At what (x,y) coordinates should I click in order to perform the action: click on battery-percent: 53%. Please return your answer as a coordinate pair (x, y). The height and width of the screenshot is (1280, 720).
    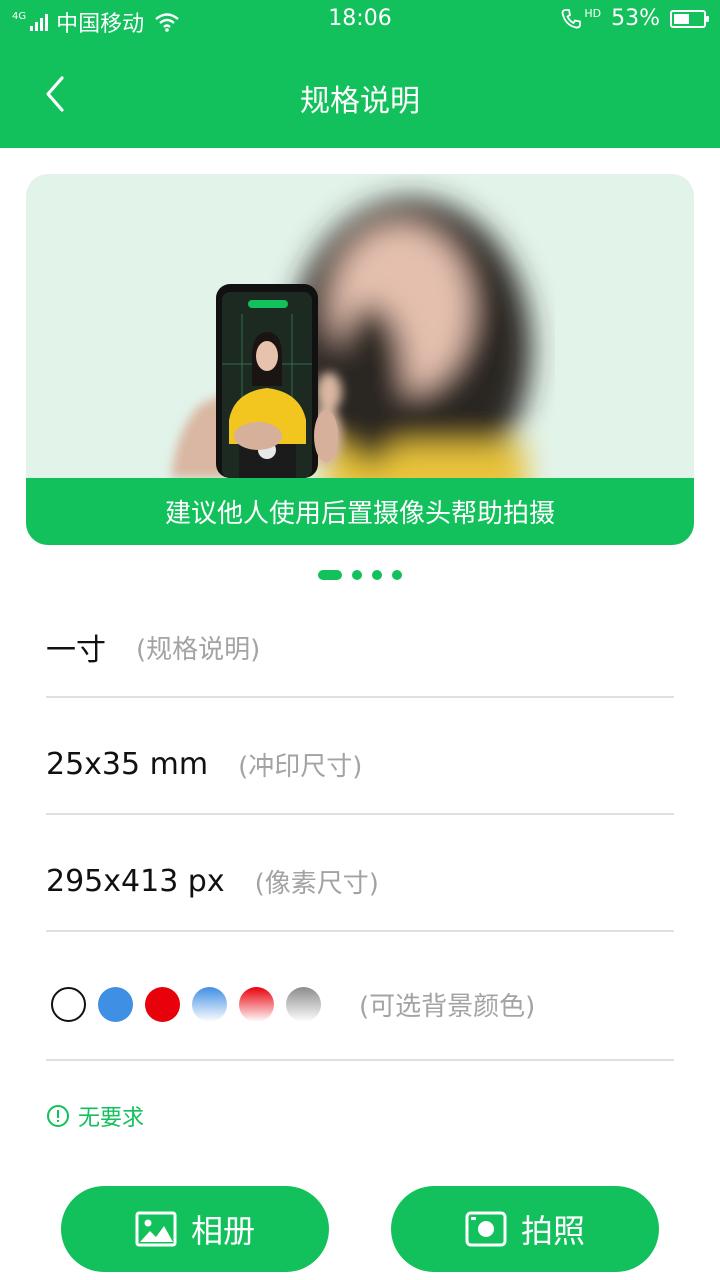
    Looking at the image, I should click on (635, 18).